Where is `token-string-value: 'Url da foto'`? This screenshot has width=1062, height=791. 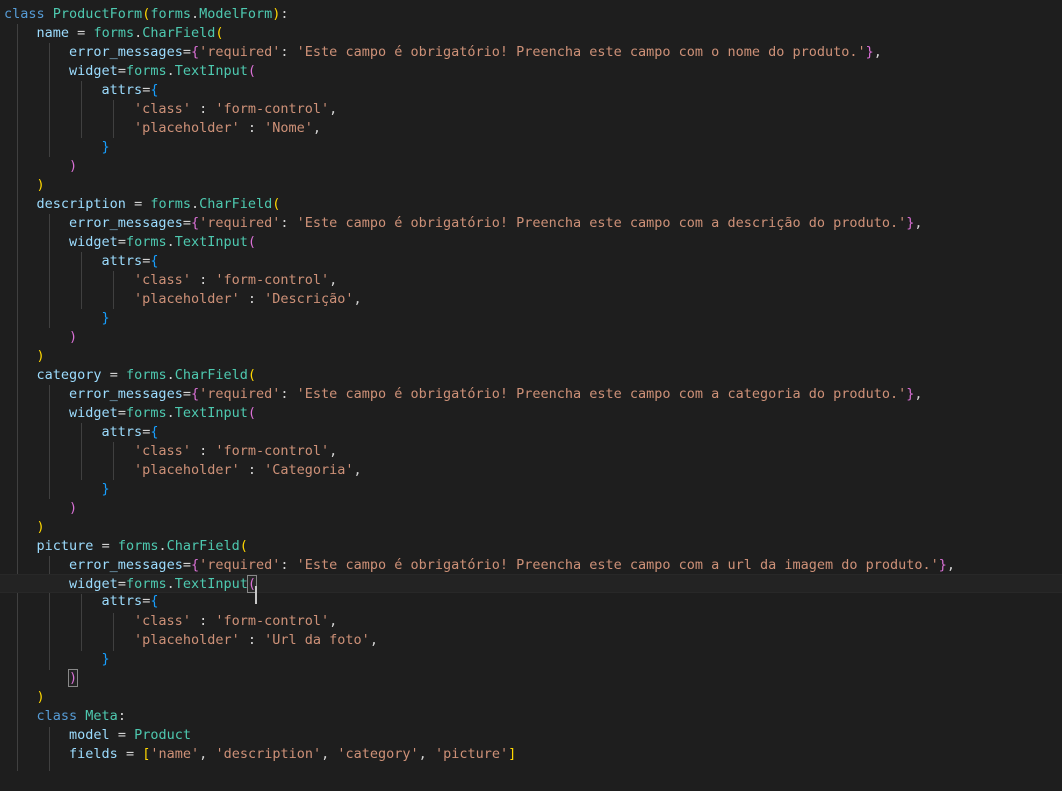 token-string-value: 'Url da foto' is located at coordinates (317, 639).